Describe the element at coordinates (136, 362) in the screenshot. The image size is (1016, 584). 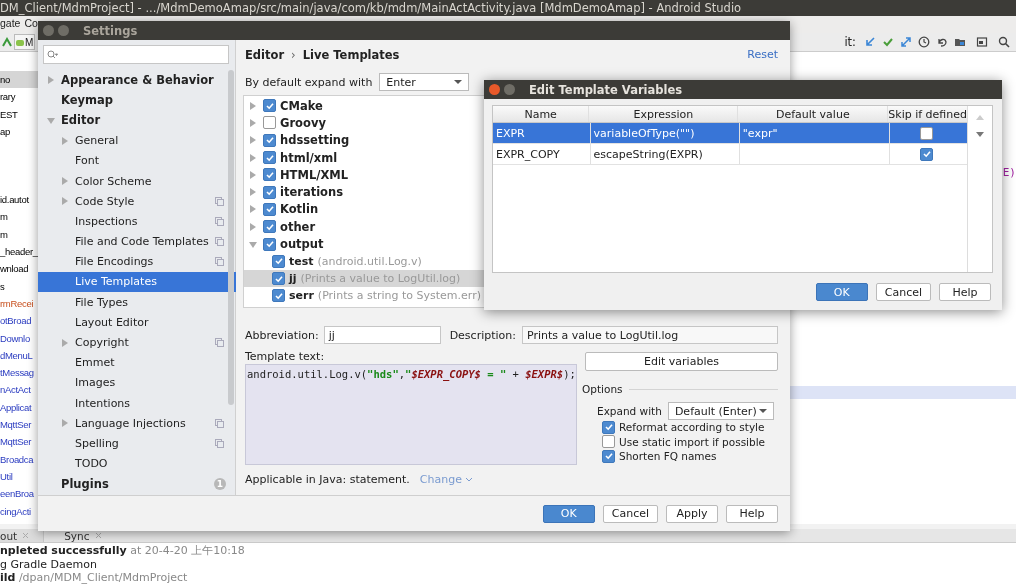
I see `settings-category: Emmet` at that location.